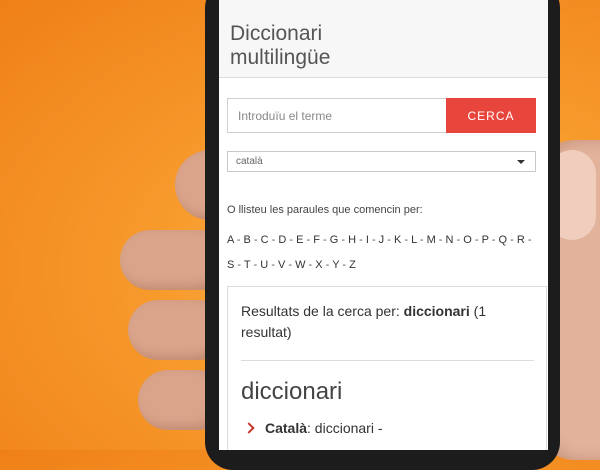 The width and height of the screenshot is (600, 470). I want to click on letter-link-o: O, so click(467, 240).